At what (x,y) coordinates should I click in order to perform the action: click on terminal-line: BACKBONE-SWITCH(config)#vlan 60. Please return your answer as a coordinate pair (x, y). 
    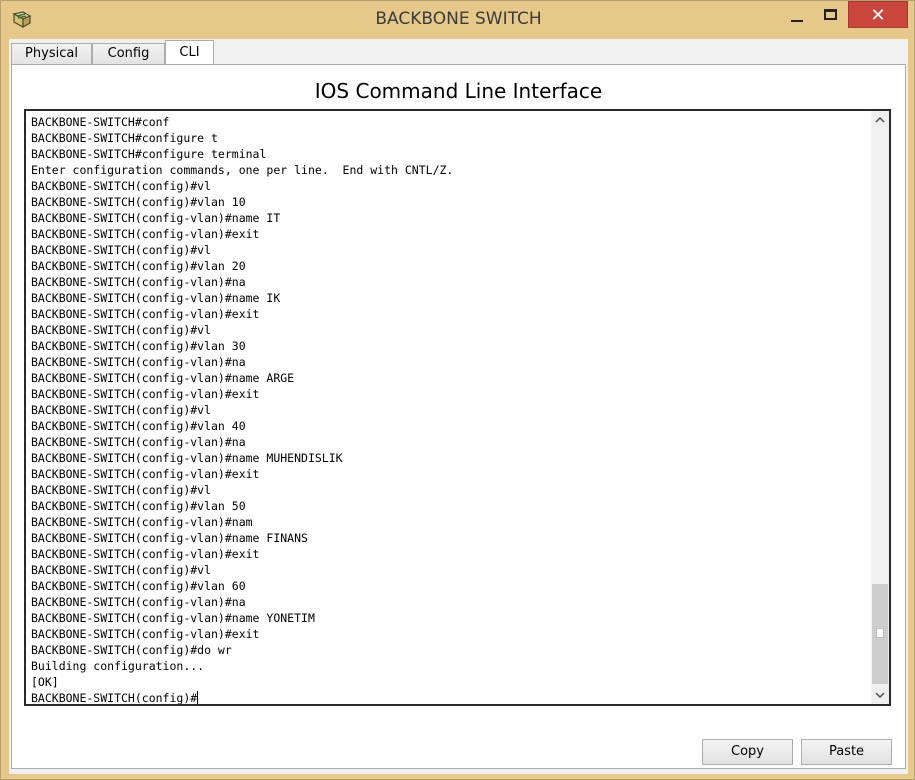
    Looking at the image, I should click on (138, 586).